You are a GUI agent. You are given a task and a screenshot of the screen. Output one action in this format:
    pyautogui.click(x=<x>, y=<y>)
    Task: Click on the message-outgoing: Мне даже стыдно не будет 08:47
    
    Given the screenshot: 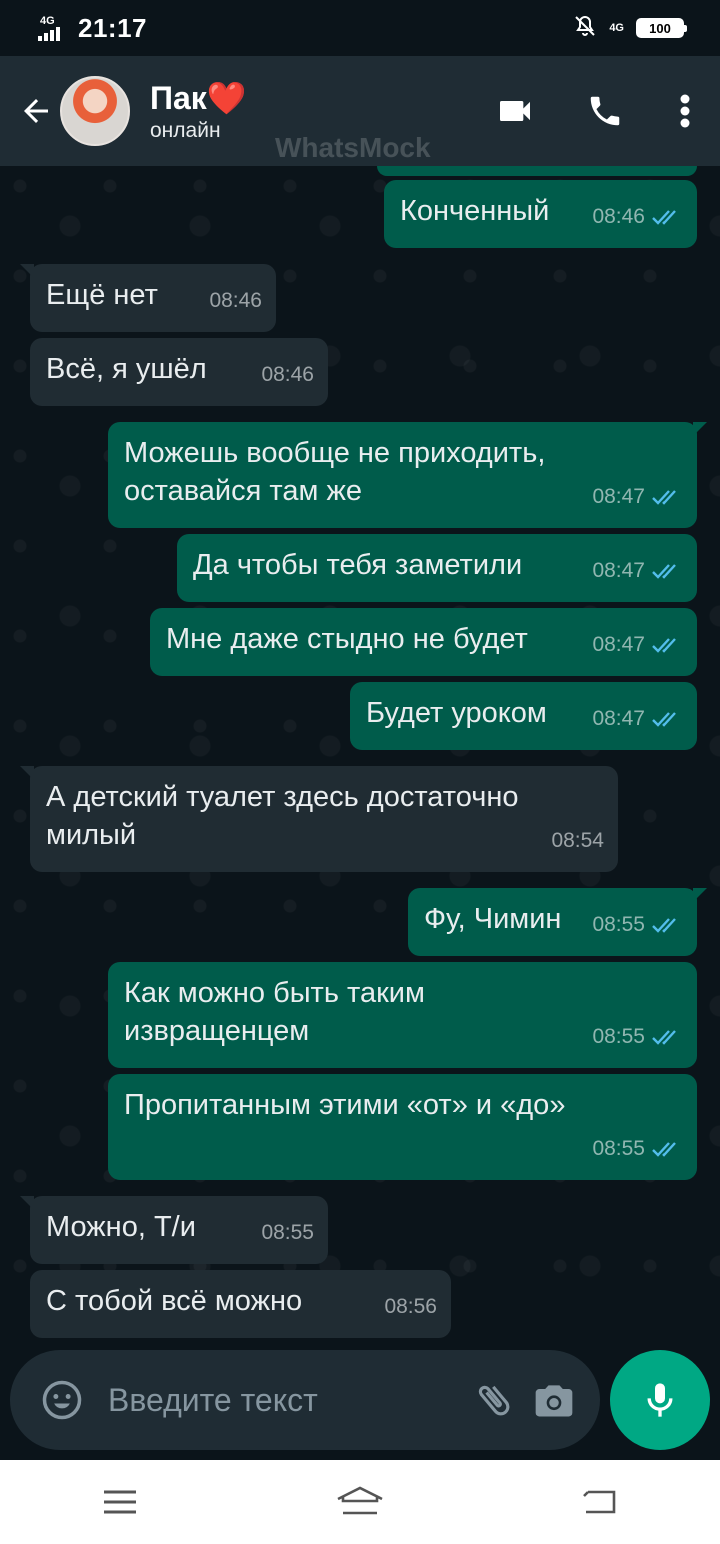 What is the action you would take?
    pyautogui.click(x=423, y=642)
    